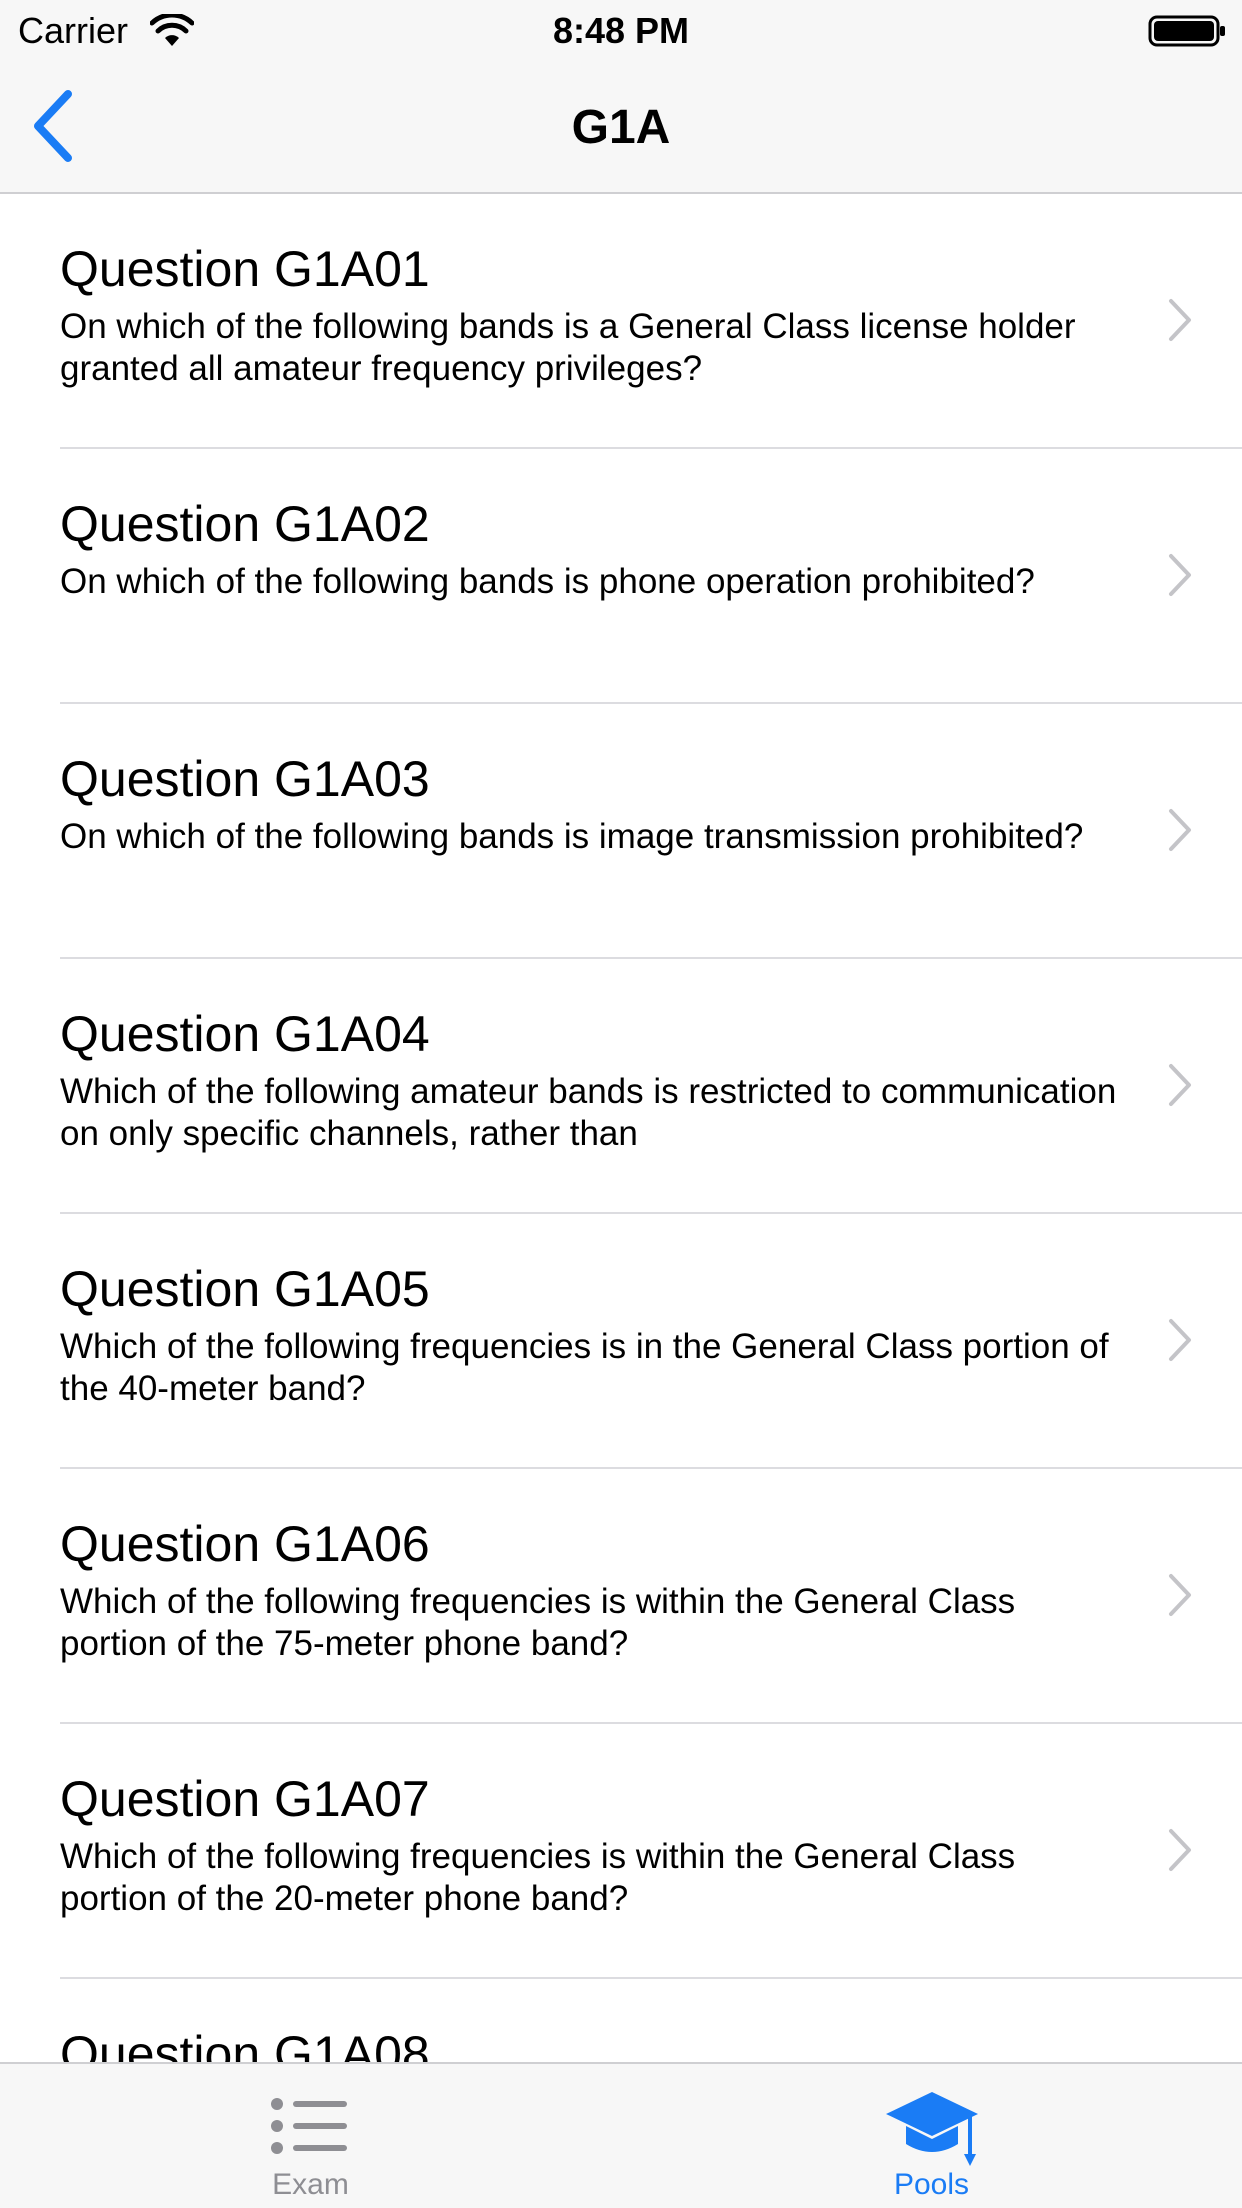 Image resolution: width=1242 pixels, height=2208 pixels. I want to click on navigation-bar: G1A, so click(621, 128).